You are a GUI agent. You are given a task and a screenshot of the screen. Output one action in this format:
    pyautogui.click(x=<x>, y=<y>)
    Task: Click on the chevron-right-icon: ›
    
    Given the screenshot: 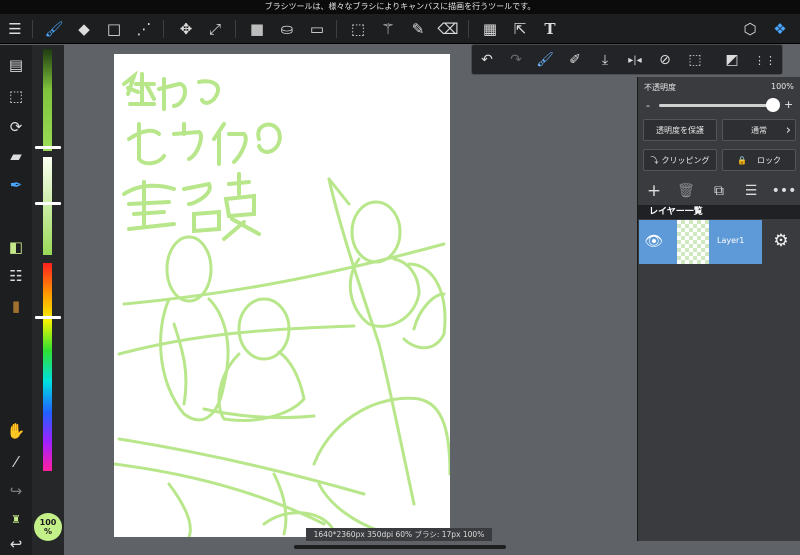 What is the action you would take?
    pyautogui.click(x=788, y=130)
    